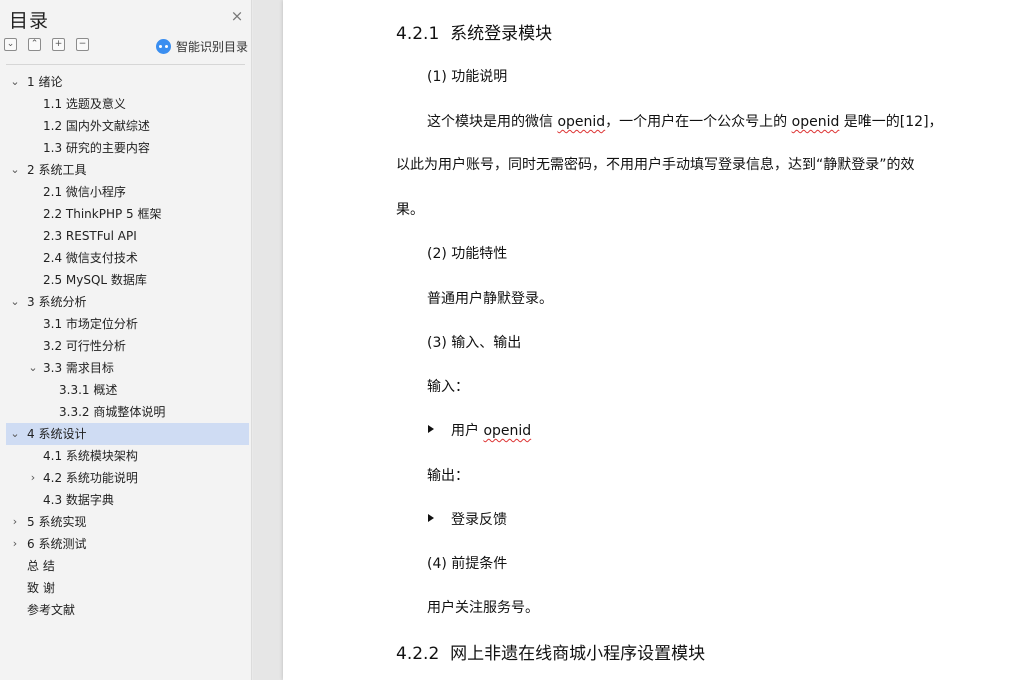 The height and width of the screenshot is (680, 1014). I want to click on toc-item-3-3-2: 3.3.2 商城整体说明, so click(126, 412).